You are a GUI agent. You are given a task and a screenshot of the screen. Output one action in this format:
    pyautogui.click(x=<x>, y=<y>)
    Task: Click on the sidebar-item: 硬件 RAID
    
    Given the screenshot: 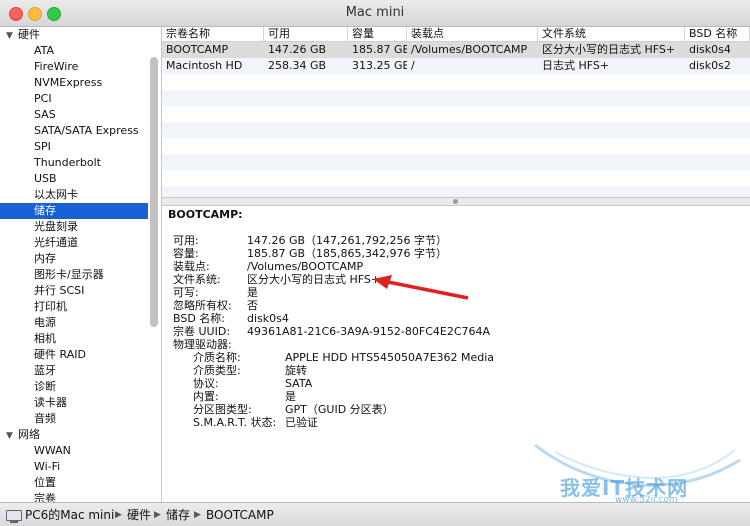 What is the action you would take?
    pyautogui.click(x=74, y=355)
    